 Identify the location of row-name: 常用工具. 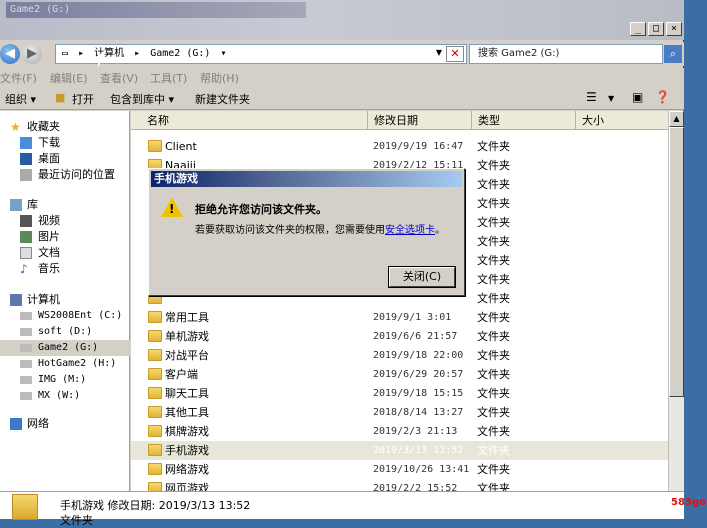
(187, 317).